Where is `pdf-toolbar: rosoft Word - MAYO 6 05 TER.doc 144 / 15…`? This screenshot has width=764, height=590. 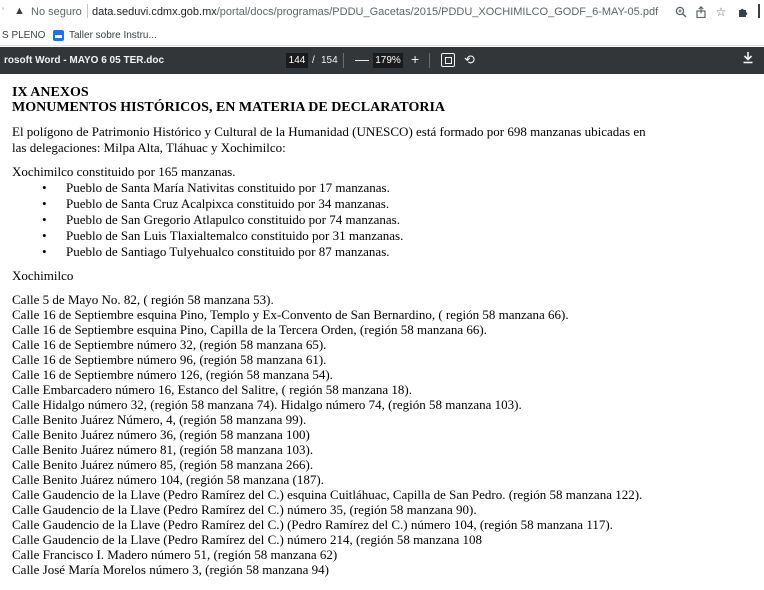
pdf-toolbar: rosoft Word - MAYO 6 05 TER.doc 144 / 15… is located at coordinates (382, 60).